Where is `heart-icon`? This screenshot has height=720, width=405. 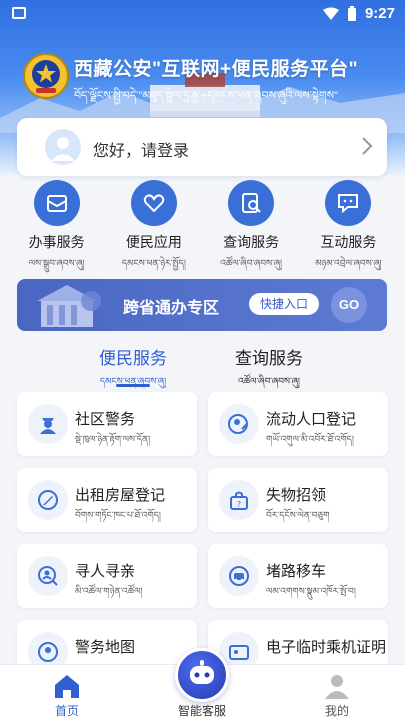
heart-icon is located at coordinates (153, 203).